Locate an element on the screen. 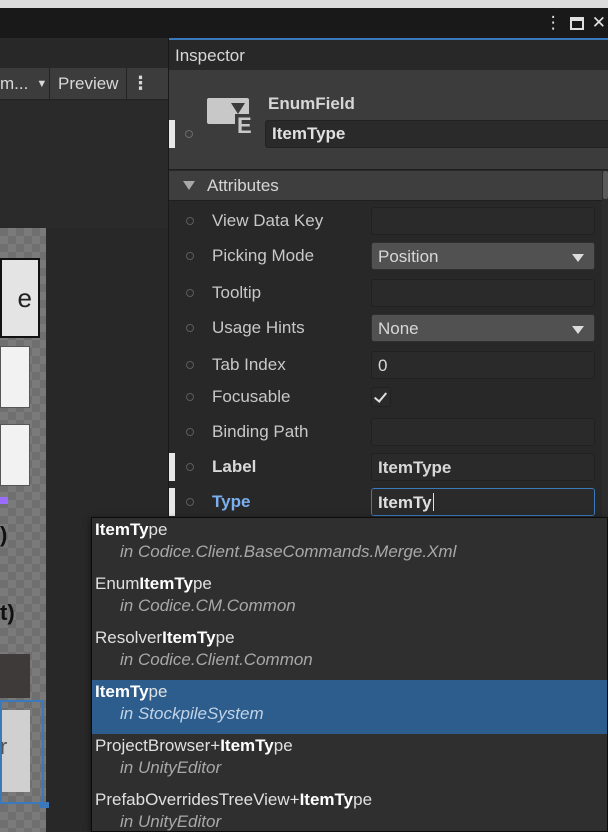 The width and height of the screenshot is (608, 832). type-field: ItemTy is located at coordinates (483, 502).